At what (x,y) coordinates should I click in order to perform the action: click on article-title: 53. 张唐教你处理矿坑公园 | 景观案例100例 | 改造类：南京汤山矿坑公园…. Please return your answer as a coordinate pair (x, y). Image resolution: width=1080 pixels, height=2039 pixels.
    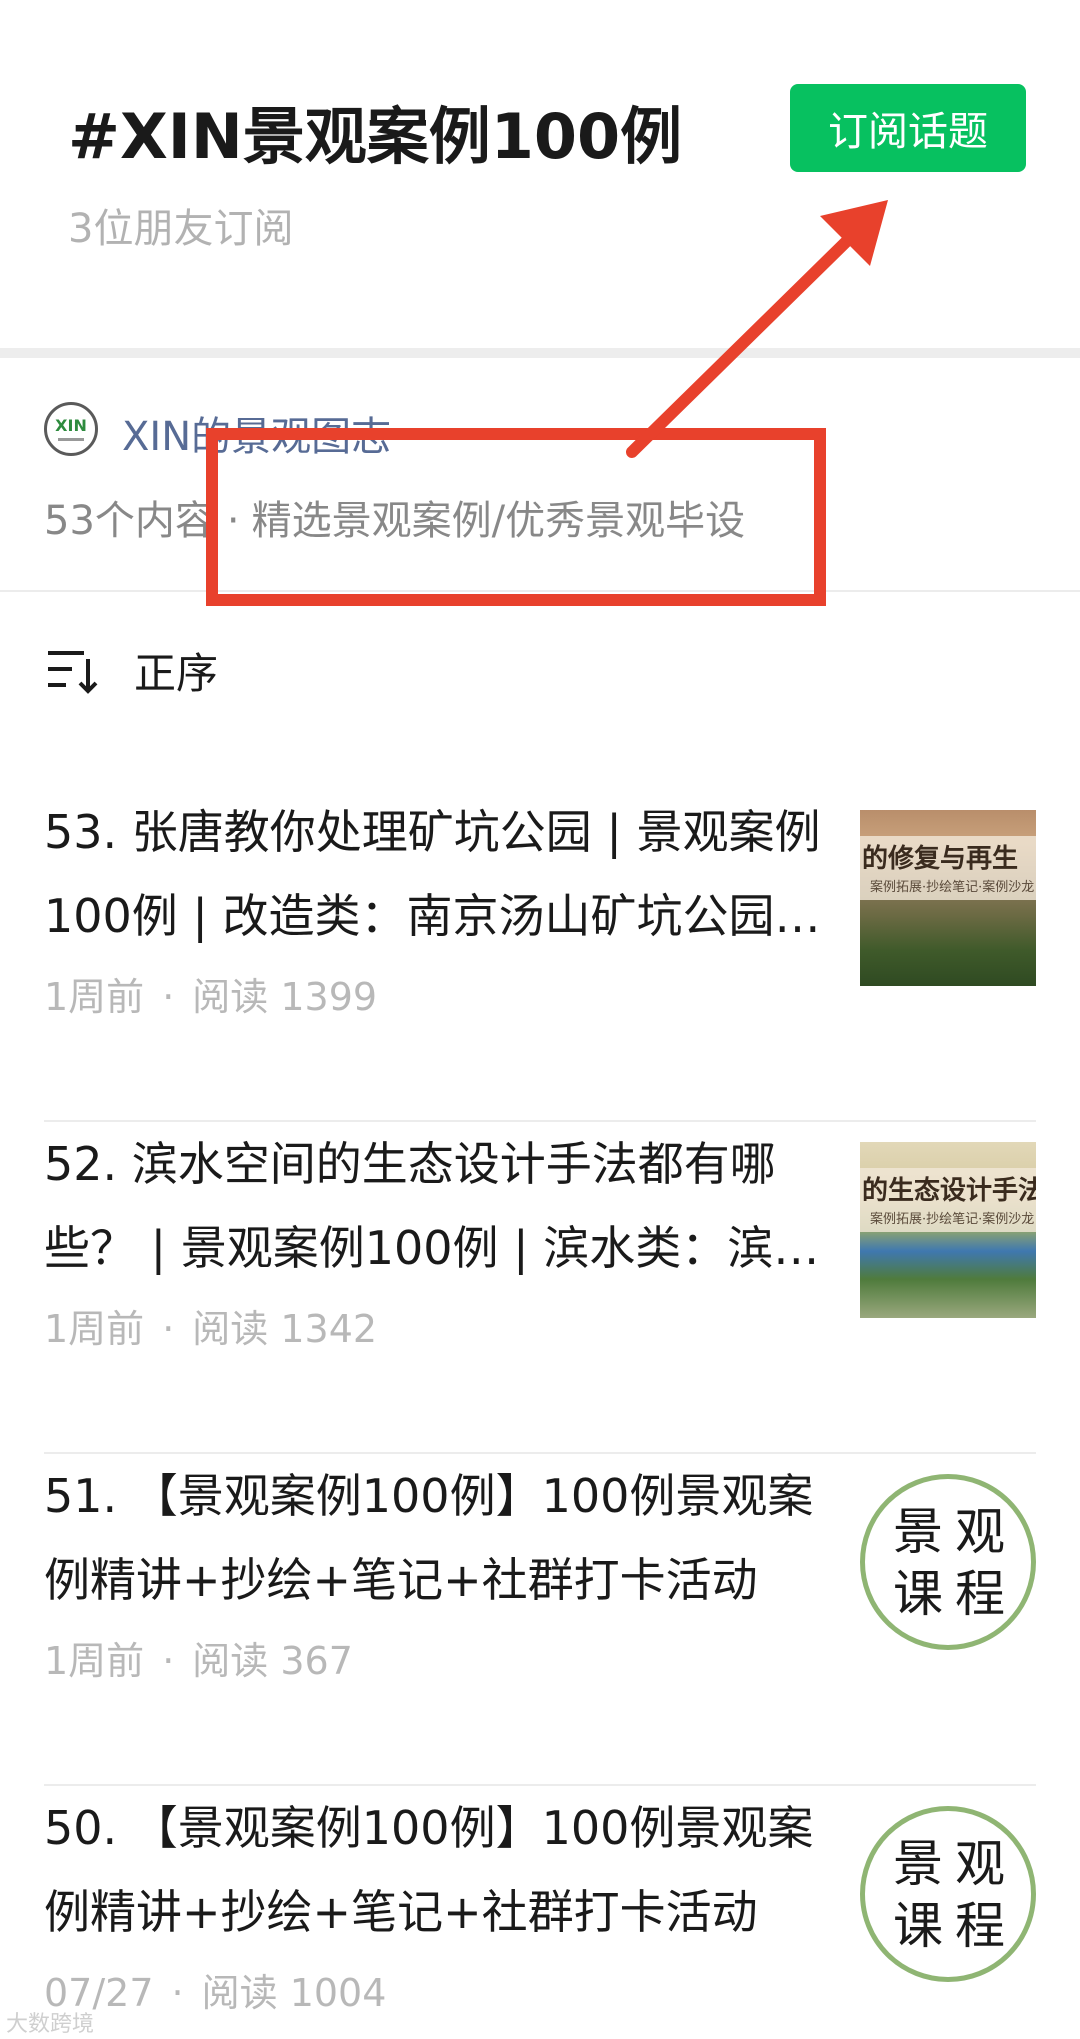
    Looking at the image, I should click on (434, 874).